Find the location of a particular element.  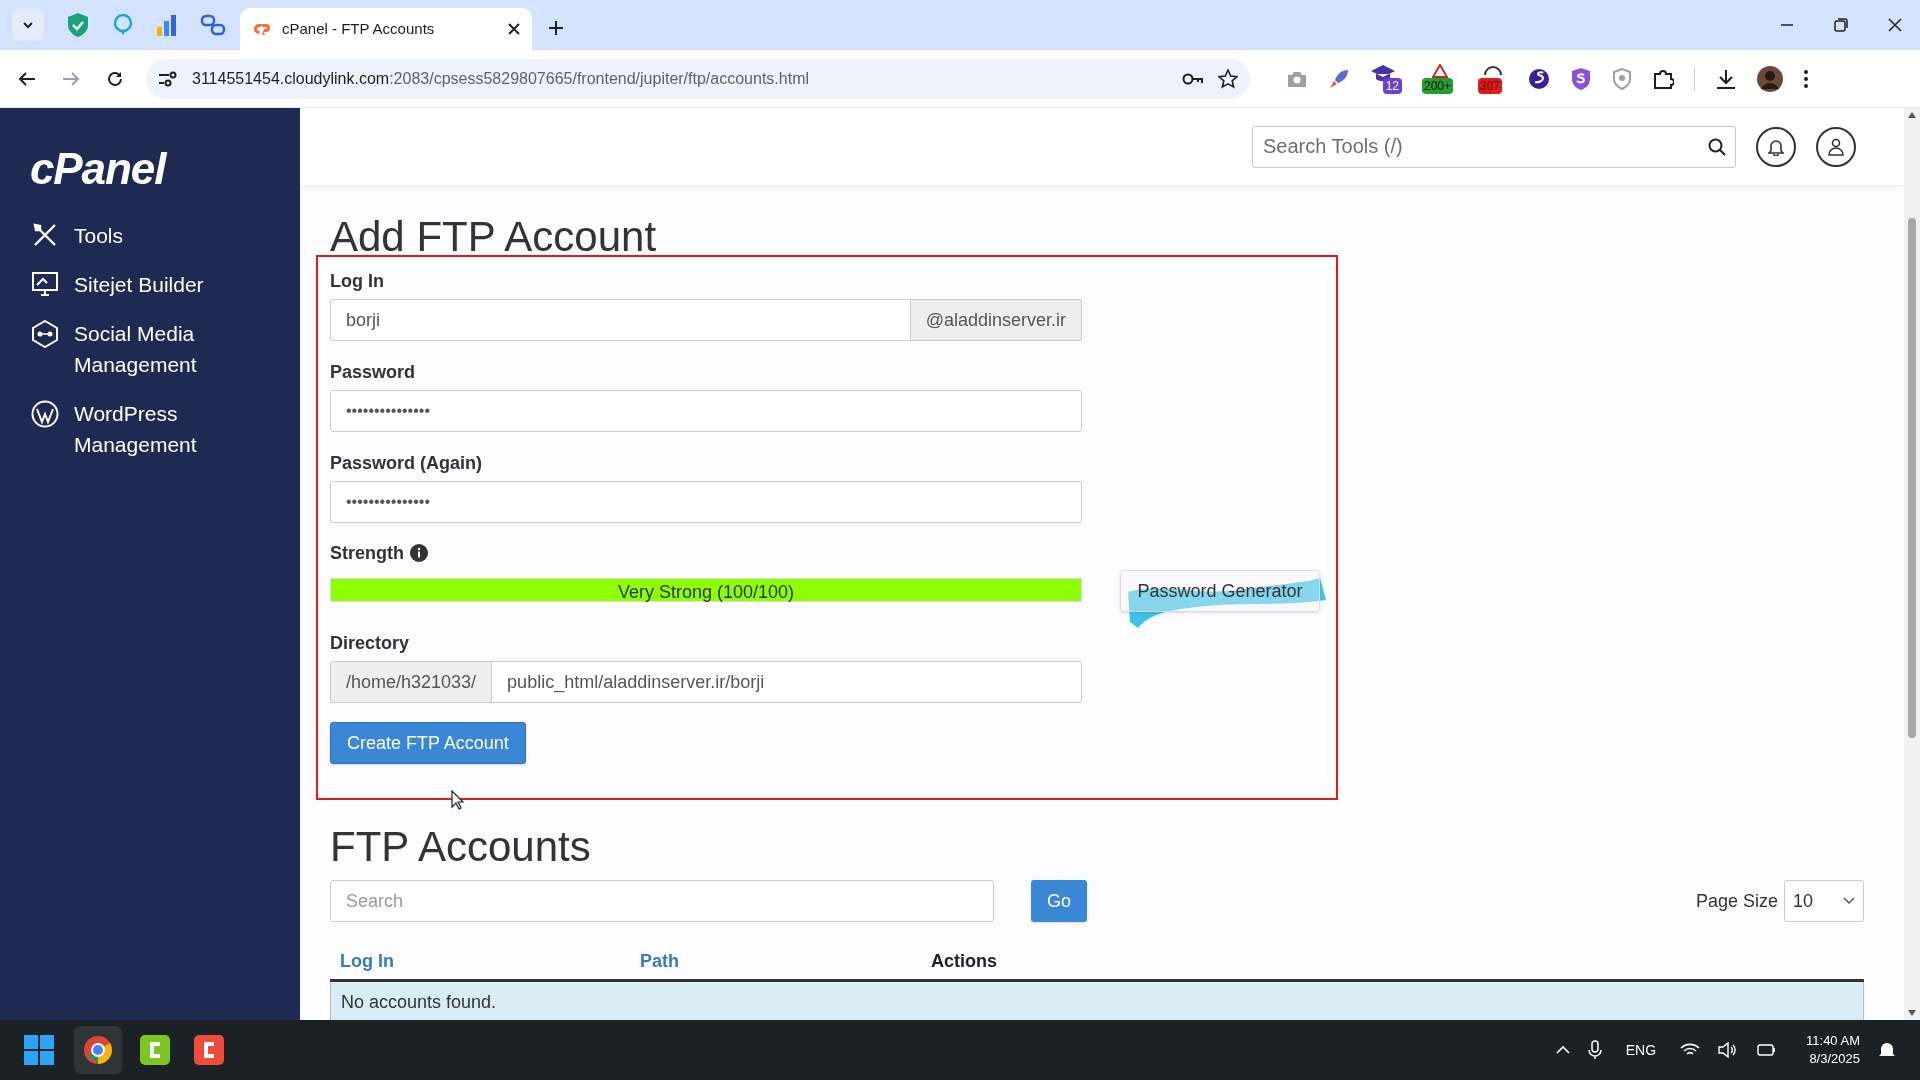

home-path-prefix: /home/h321033/ is located at coordinates (411, 682).